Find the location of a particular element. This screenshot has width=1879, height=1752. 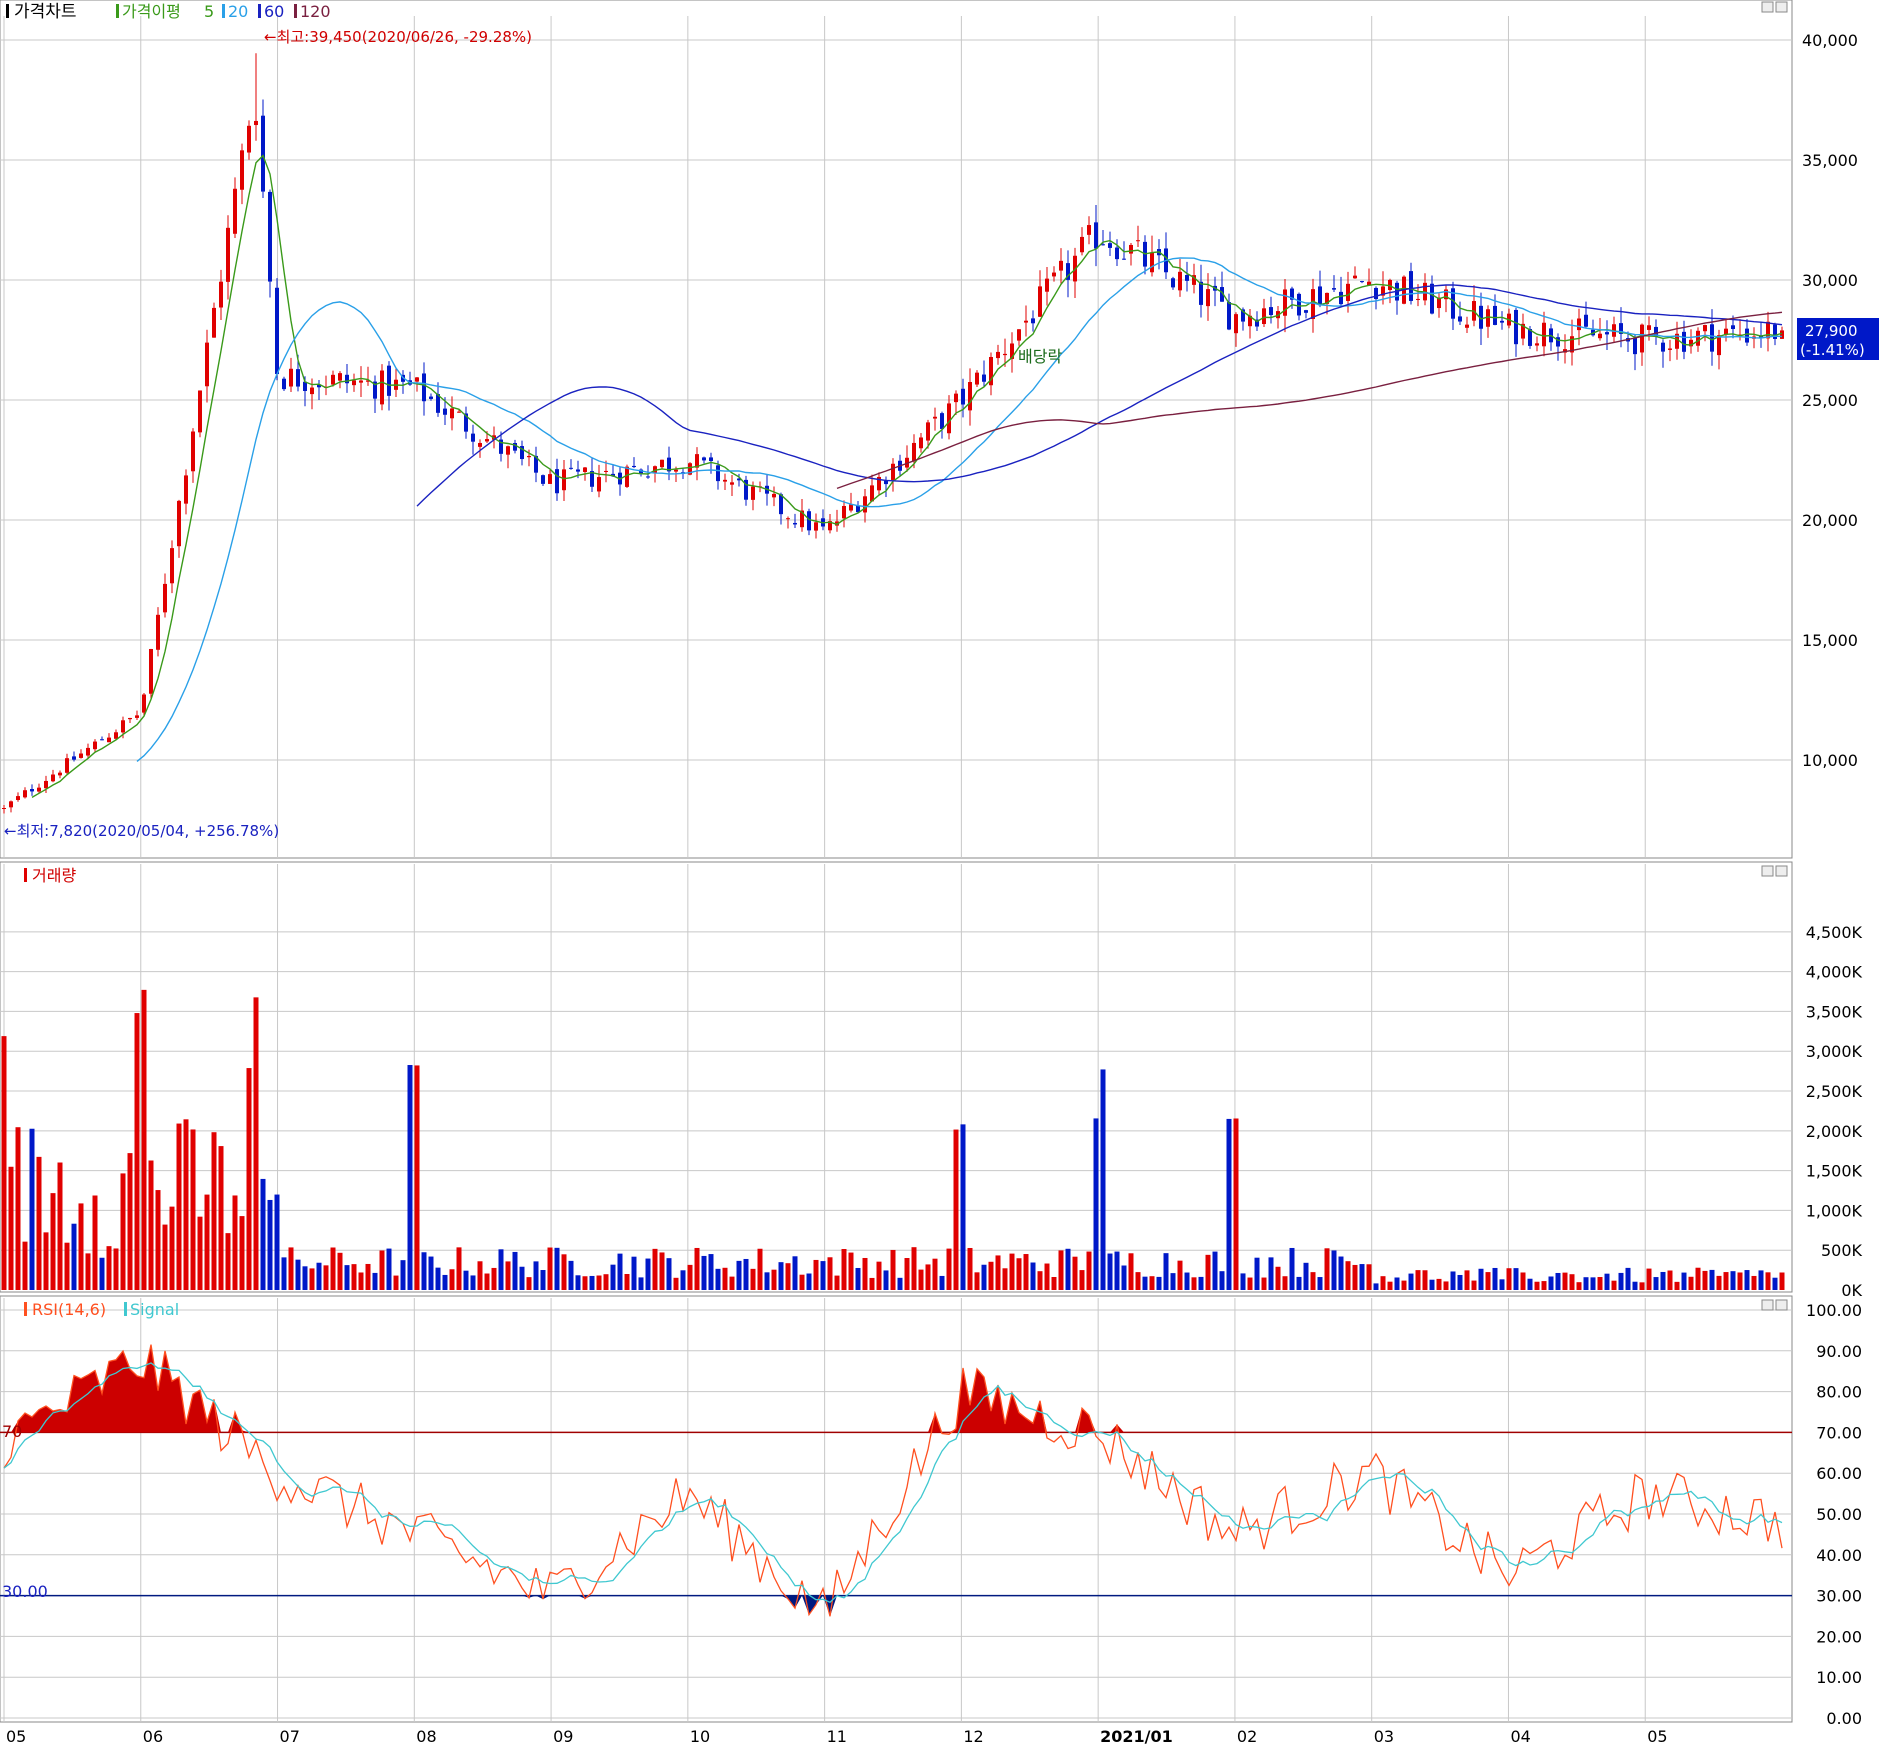

x-tick-label: 03 is located at coordinates (1384, 1736).